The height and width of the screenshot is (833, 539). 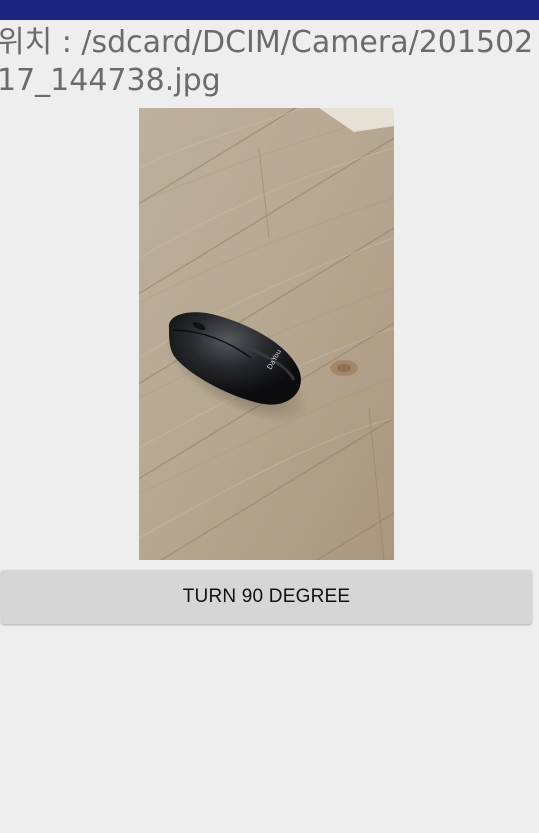 I want to click on turn-90-degree-button: TURN 90 DEGREE, so click(x=266, y=597).